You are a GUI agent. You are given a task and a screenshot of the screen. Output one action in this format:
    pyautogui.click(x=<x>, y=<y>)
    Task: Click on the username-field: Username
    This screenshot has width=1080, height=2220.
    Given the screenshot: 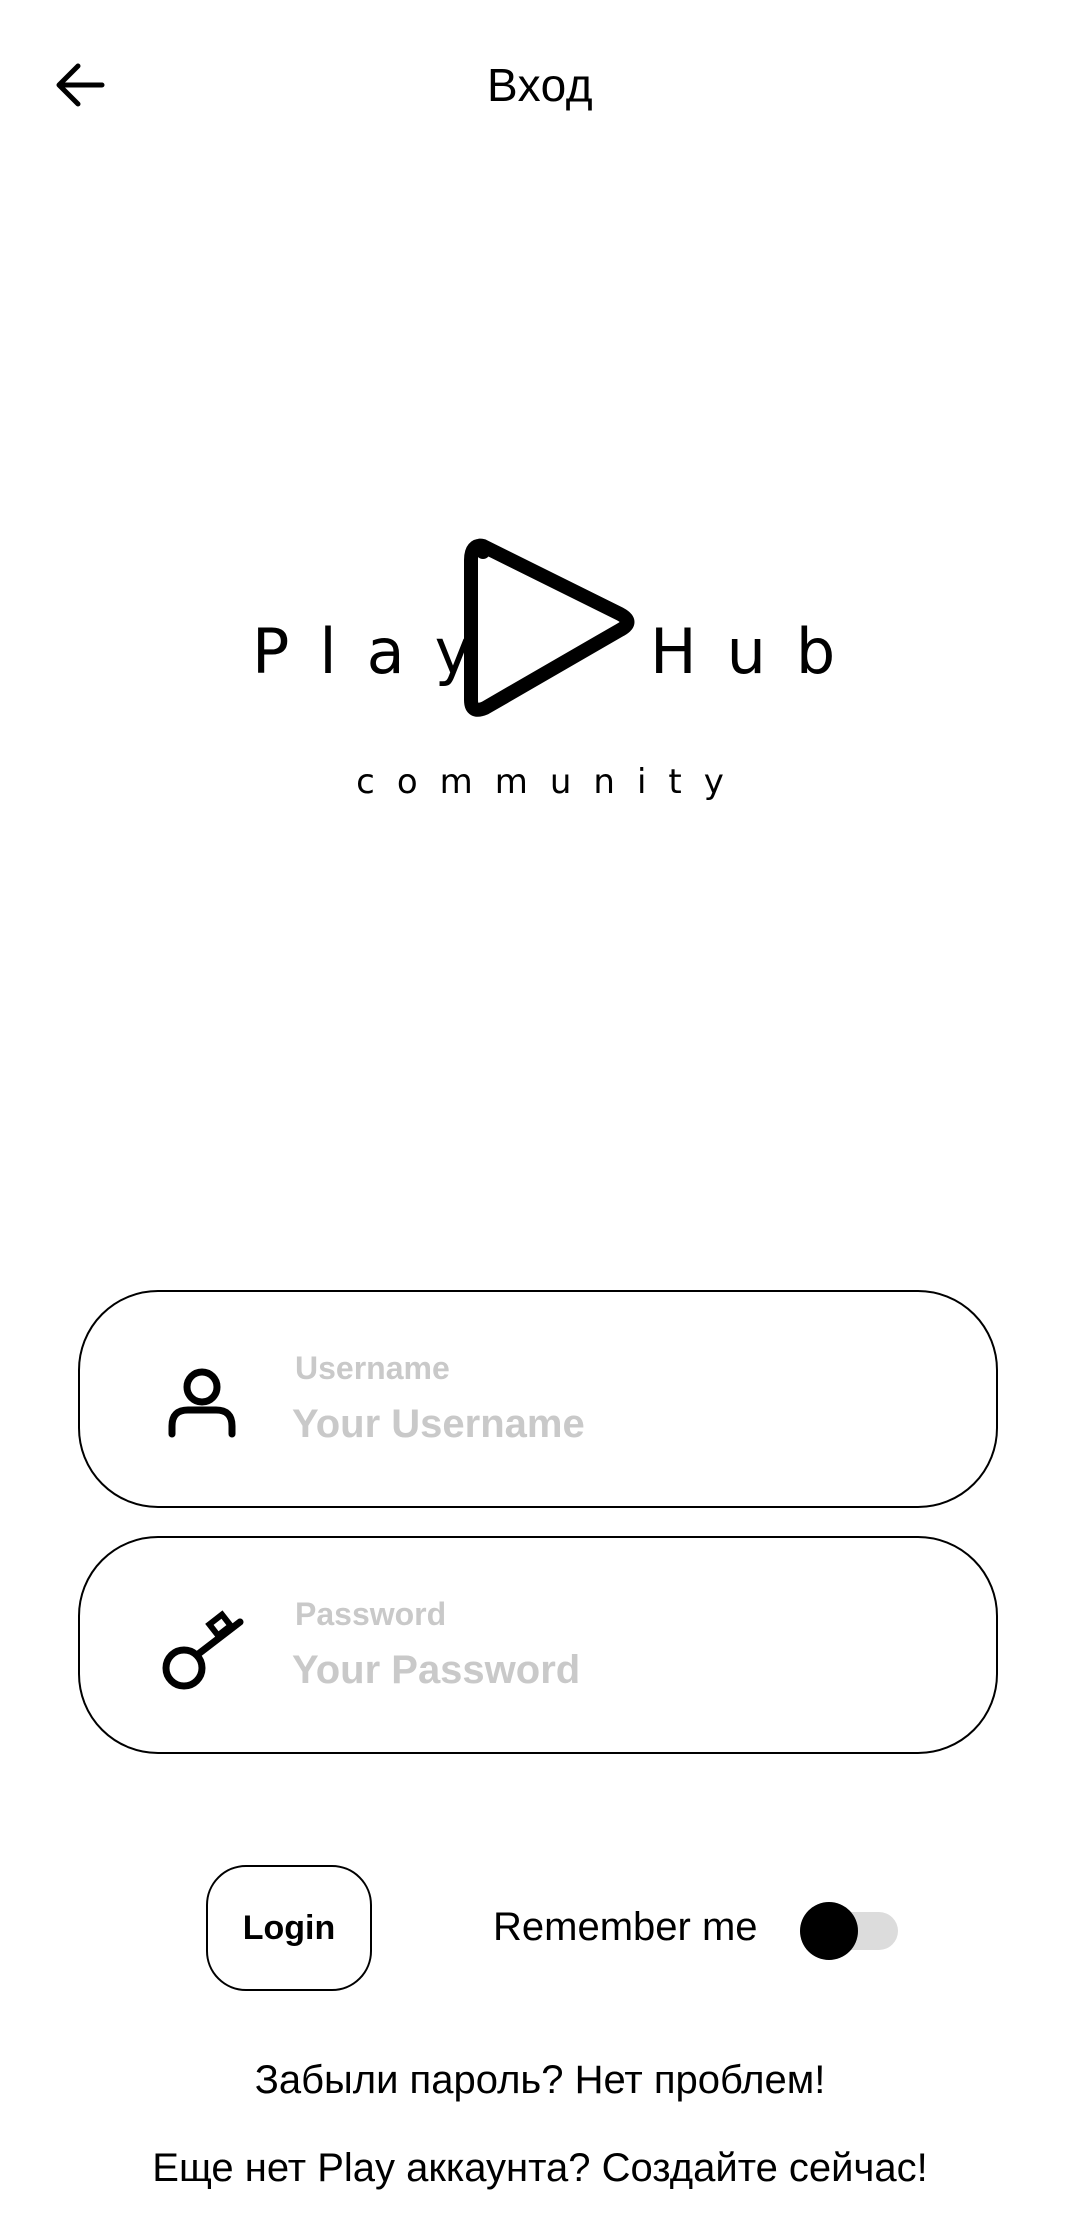 What is the action you would take?
    pyautogui.click(x=538, y=1399)
    